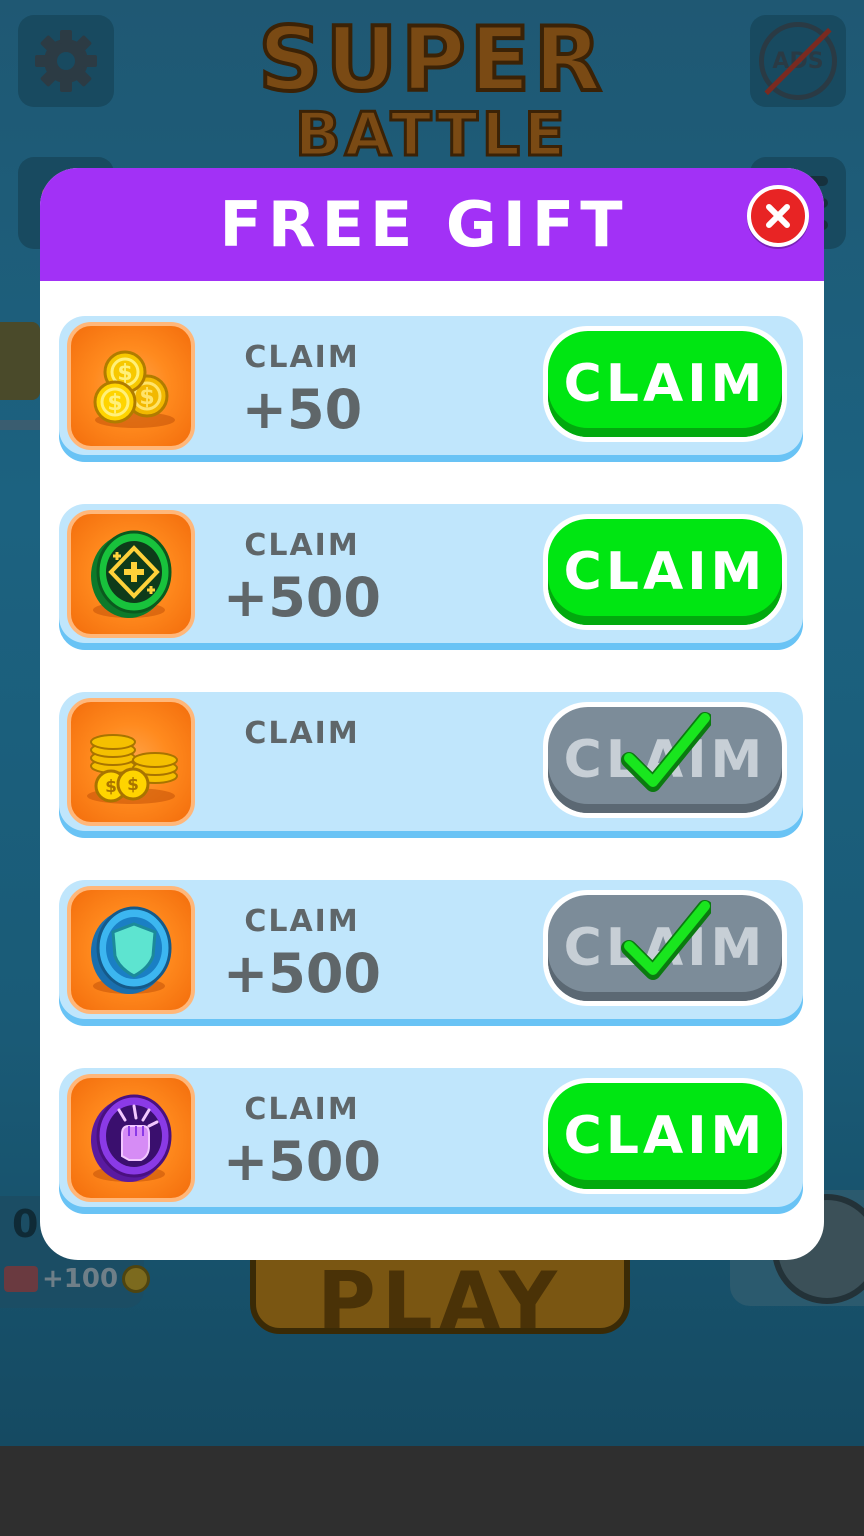 Image resolution: width=864 pixels, height=1536 pixels. I want to click on bg-coin-tab, so click(20, 361).